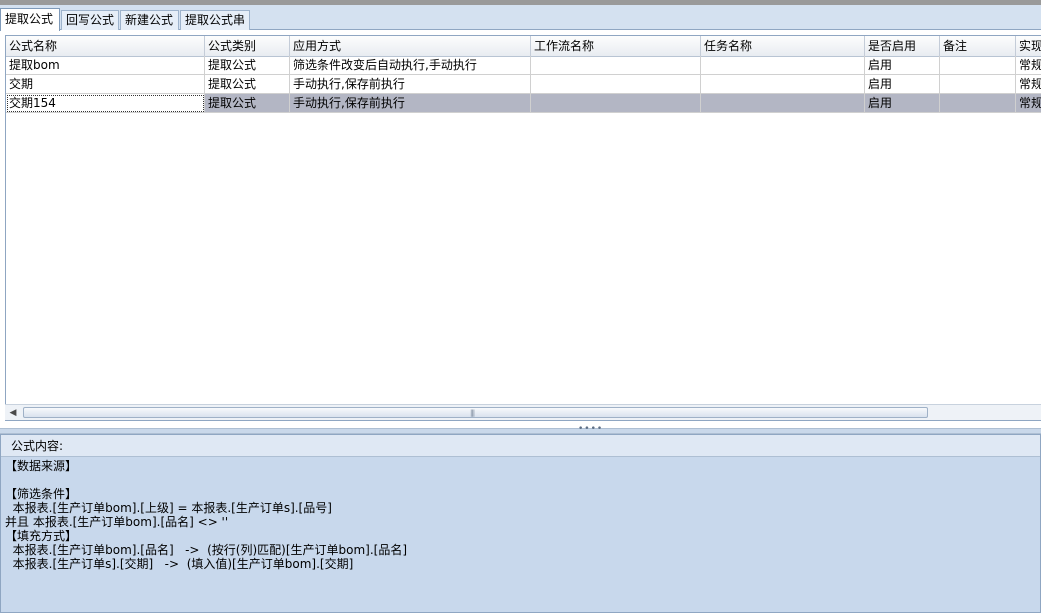 The width and height of the screenshot is (1041, 613). What do you see at coordinates (13, 413) in the screenshot?
I see `scroll-left-icon: ◀` at bounding box center [13, 413].